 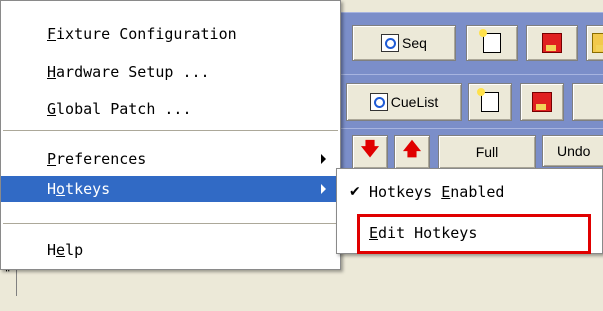 I want to click on submenu-item-label: nabled, so click(x=477, y=192).